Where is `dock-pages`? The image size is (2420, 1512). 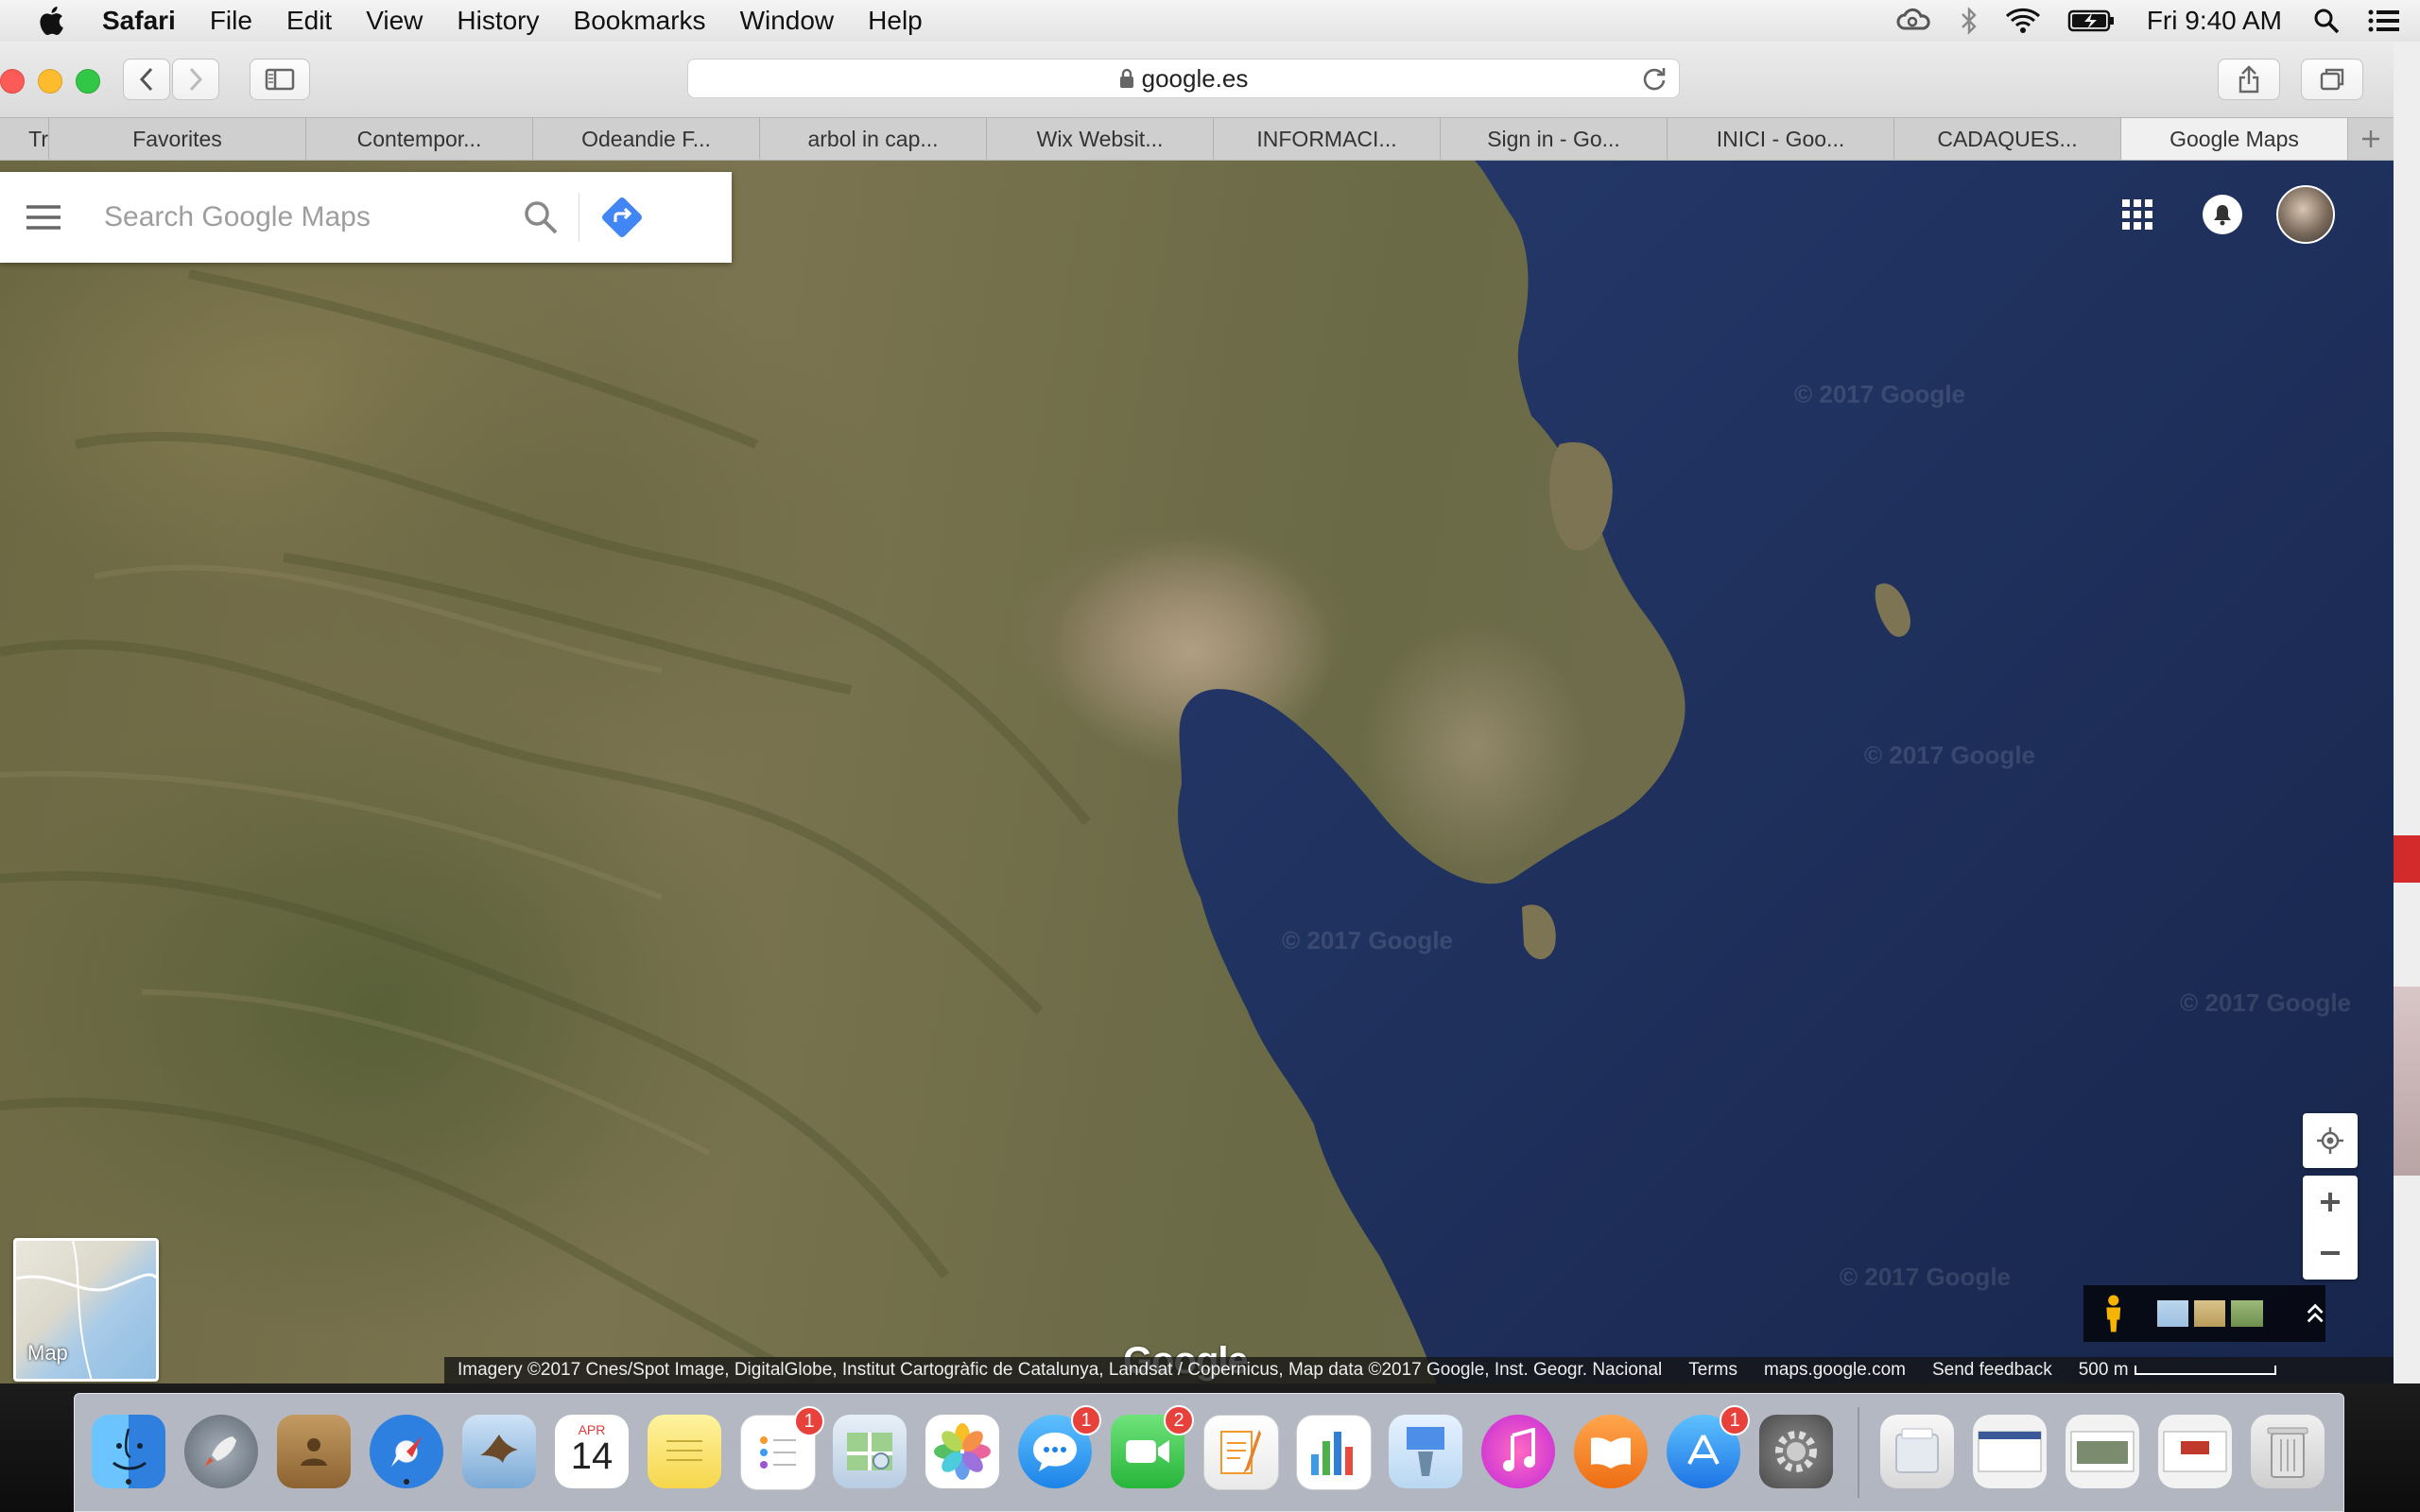
dock-pages is located at coordinates (1241, 1452).